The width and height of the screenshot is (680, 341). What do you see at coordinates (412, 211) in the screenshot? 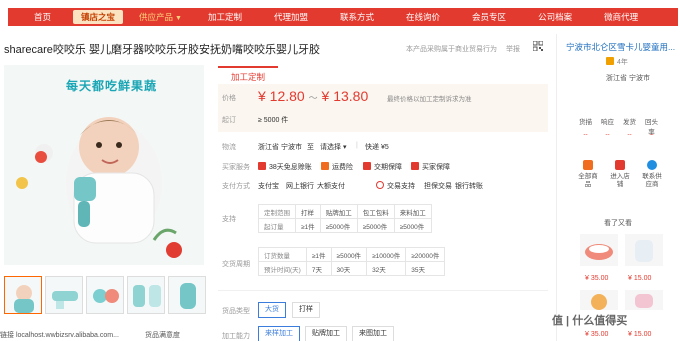
I see `table-cell: 来料加工` at bounding box center [412, 211].